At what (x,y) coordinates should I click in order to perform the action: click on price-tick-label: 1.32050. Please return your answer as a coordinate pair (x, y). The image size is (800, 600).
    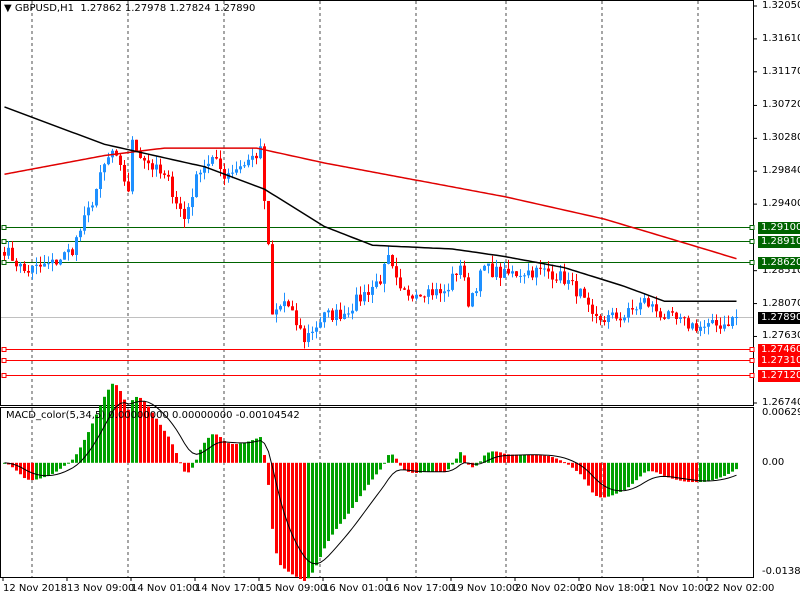
    Looking at the image, I should click on (781, 5).